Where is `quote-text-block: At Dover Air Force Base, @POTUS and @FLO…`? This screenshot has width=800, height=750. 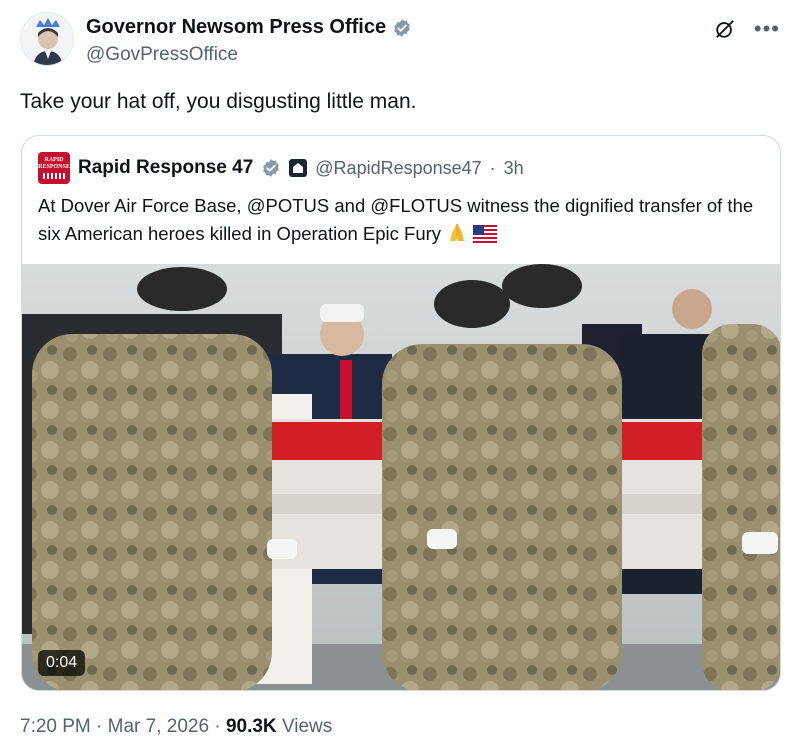 quote-text-block: At Dover Air Force Base, @POTUS and @FLO… is located at coordinates (403, 221).